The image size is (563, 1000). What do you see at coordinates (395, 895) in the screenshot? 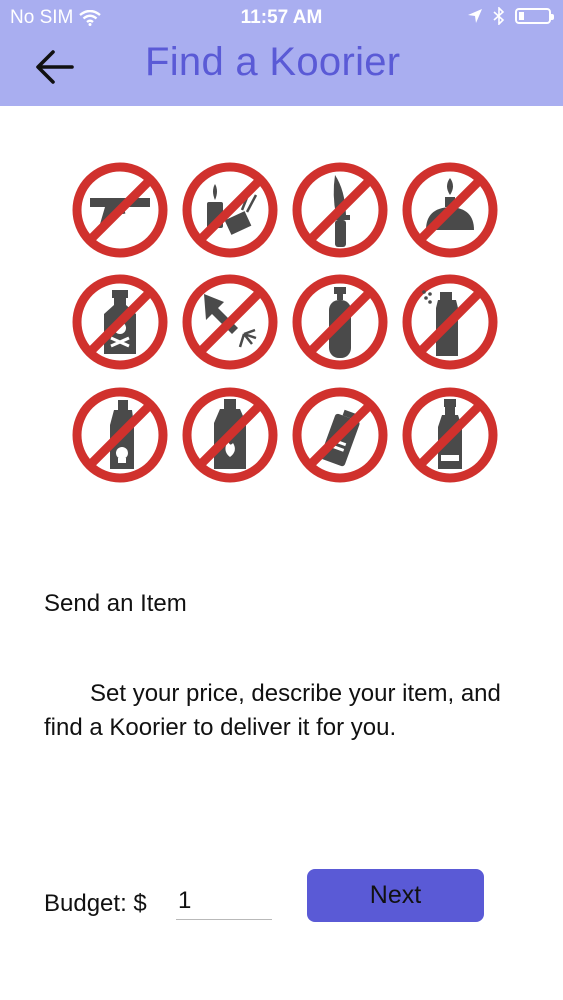
I see `next-button: Next` at bounding box center [395, 895].